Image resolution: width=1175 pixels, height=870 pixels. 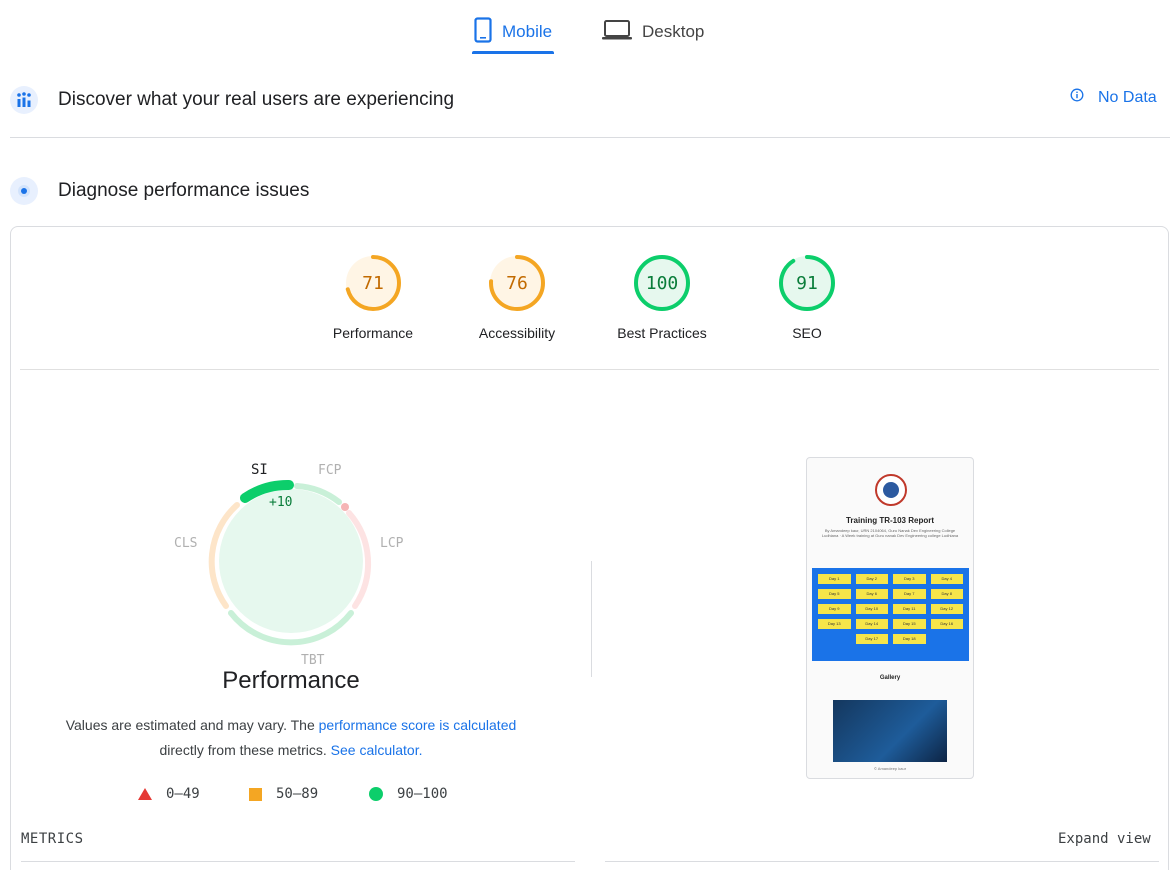 I want to click on thumb-day-button: Day 1, so click(x=834, y=579).